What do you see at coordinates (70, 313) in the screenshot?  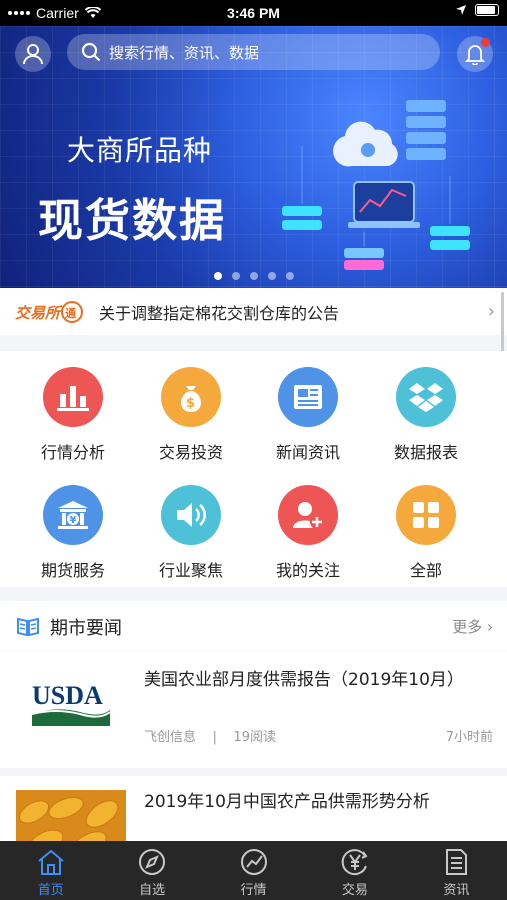 I see `svg-text: 通` at bounding box center [70, 313].